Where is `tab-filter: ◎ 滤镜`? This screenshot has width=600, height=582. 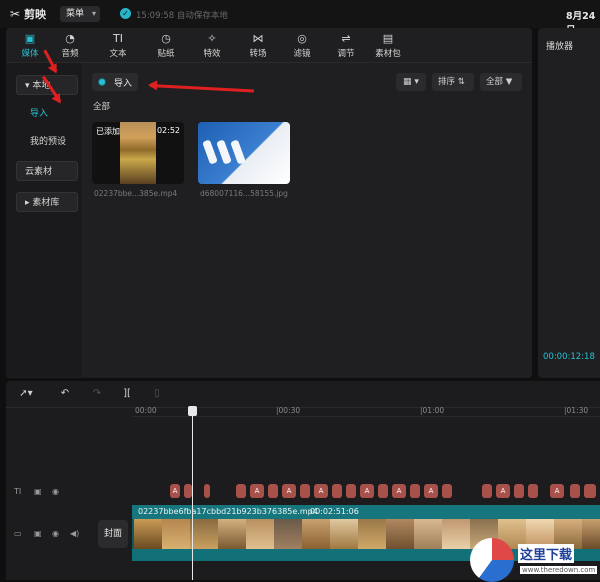
tab-filter: ◎ 滤镜 is located at coordinates (302, 45).